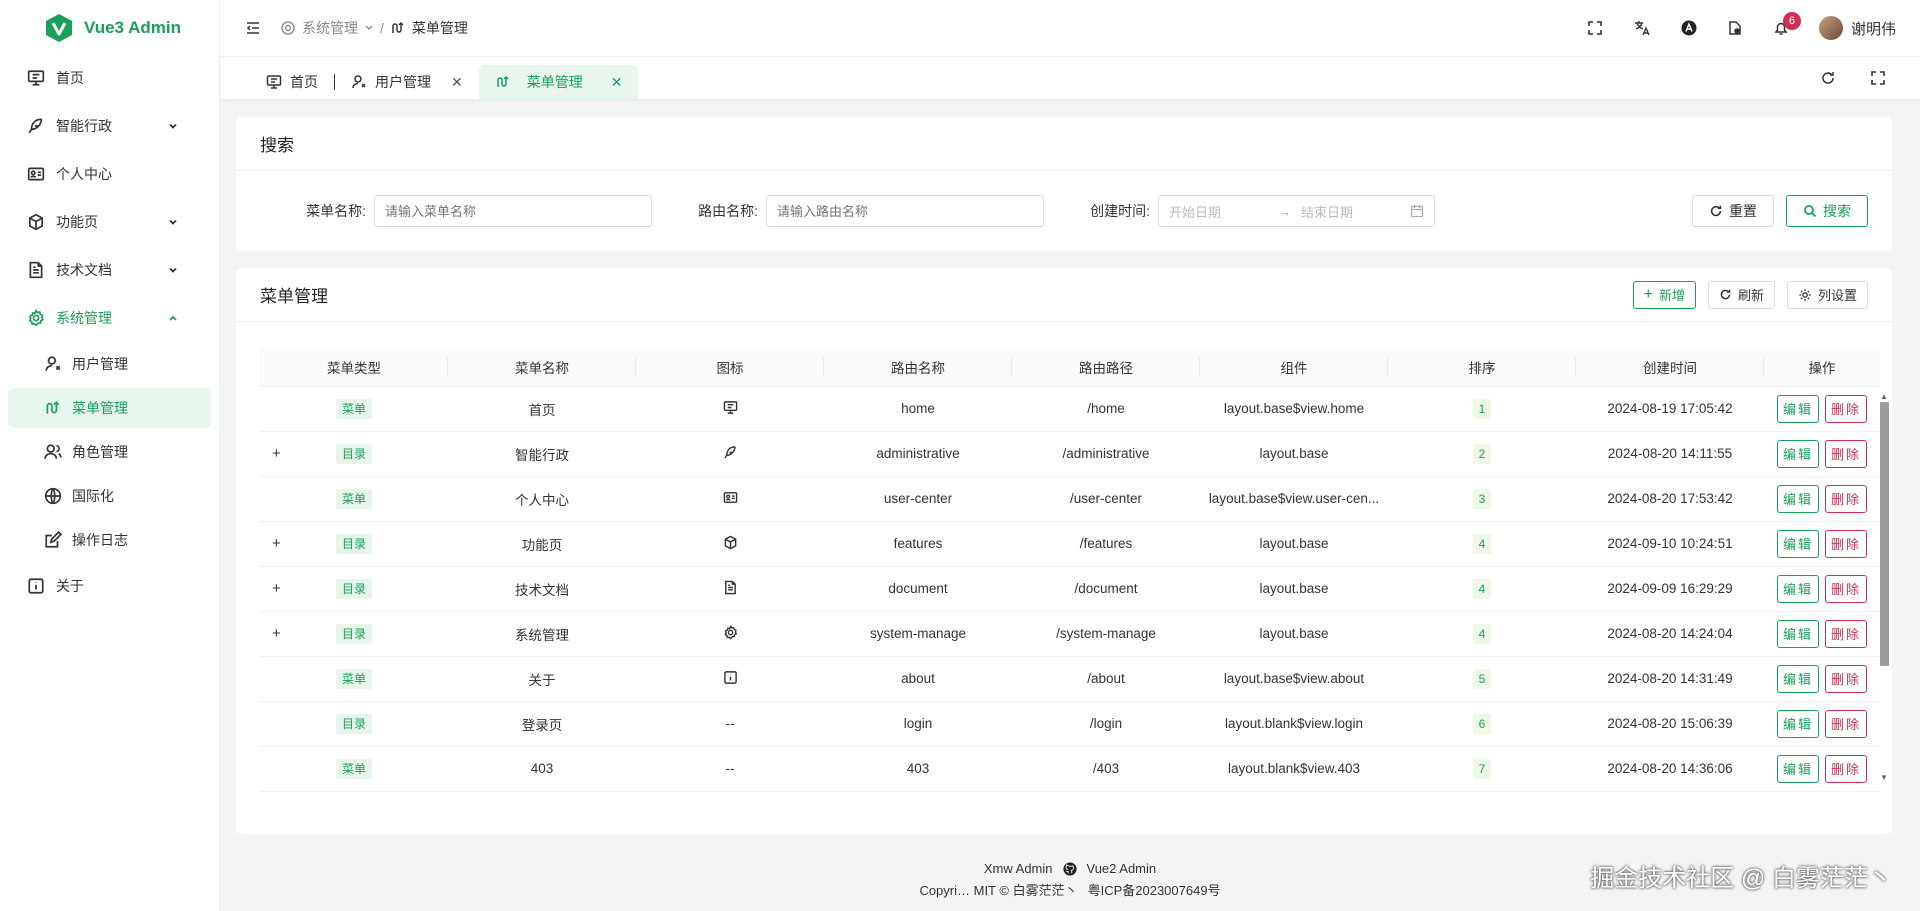 The height and width of the screenshot is (911, 1920). I want to click on column-header: 操作, so click(1822, 367).